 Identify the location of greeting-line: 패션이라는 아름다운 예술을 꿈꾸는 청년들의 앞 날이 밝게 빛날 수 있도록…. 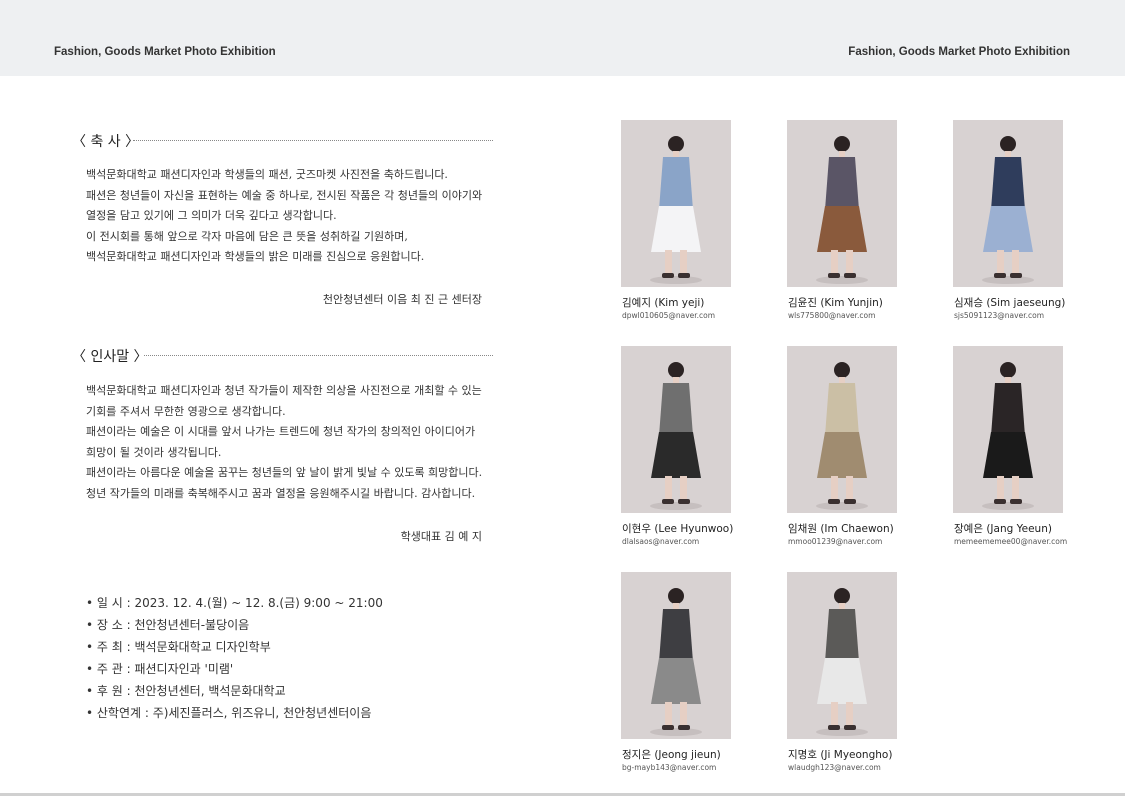
(284, 472).